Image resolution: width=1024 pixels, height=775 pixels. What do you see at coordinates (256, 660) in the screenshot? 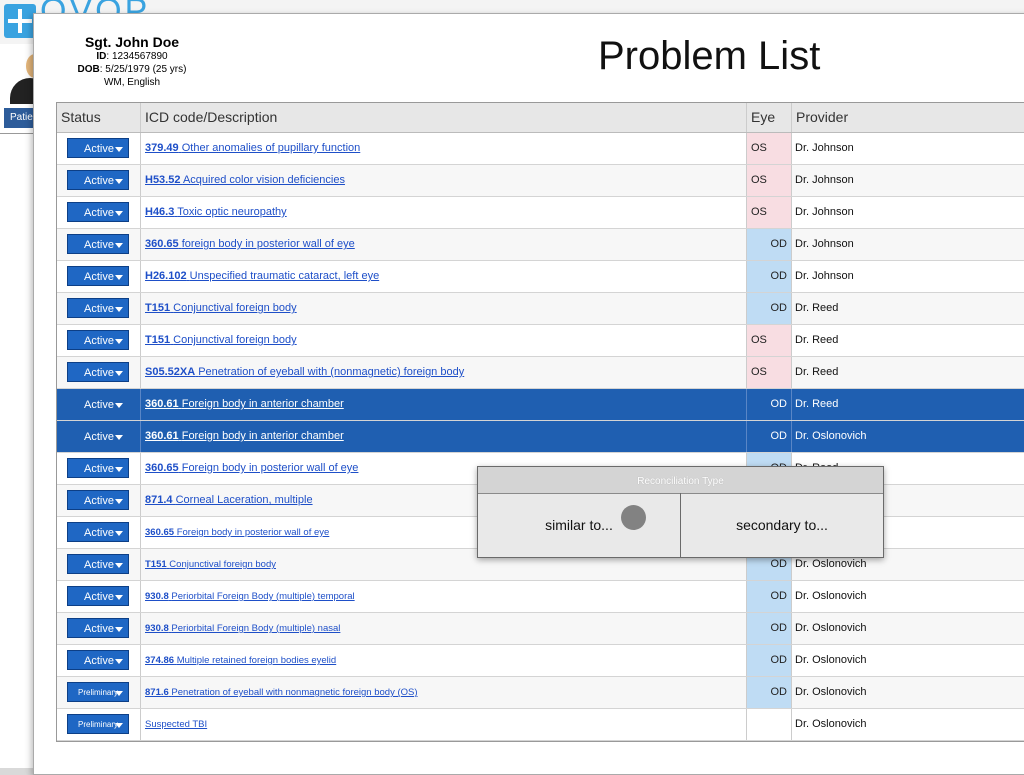
I see `icd-description: Multiple retained foreign bodies eyelid` at bounding box center [256, 660].